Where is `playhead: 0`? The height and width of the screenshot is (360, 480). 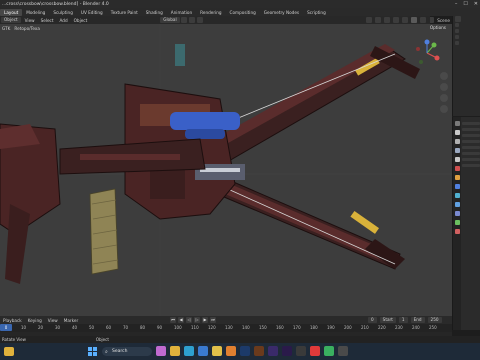
playhead: 0 is located at coordinates (6, 327).